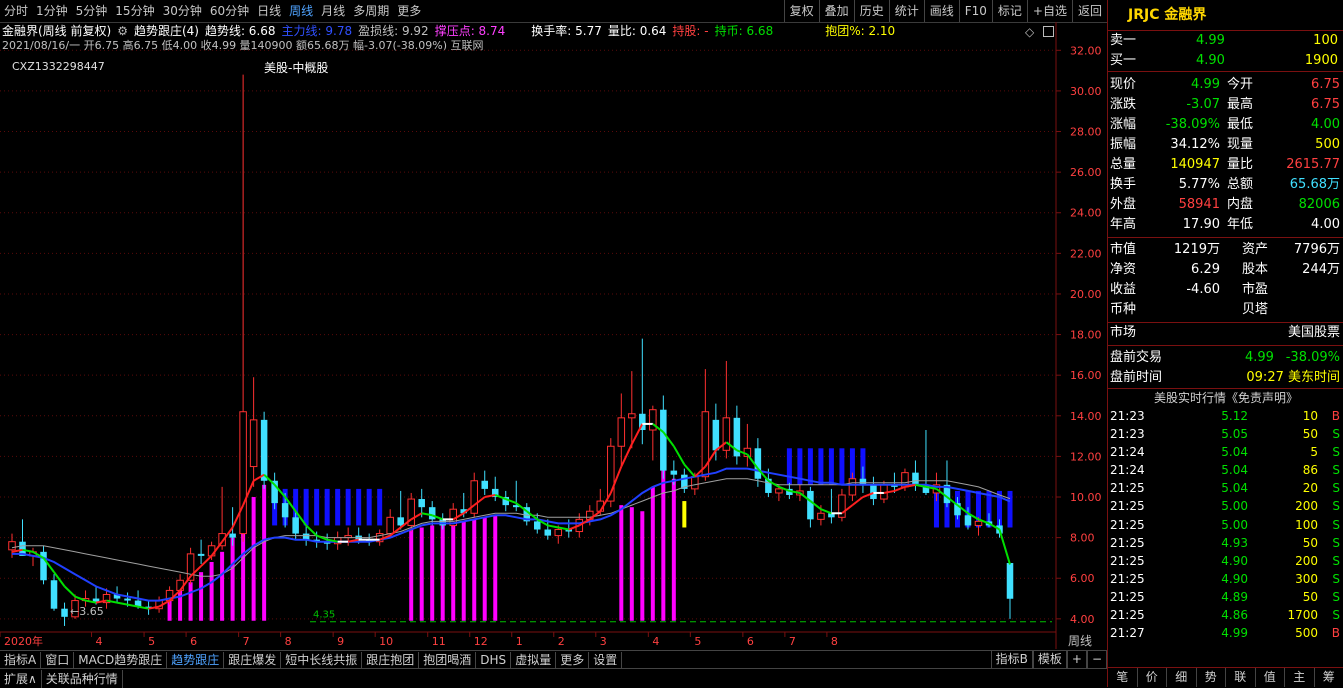 This screenshot has width=1343, height=688. Describe the element at coordinates (871, 11) in the screenshot. I see `toolbar-button: 历史` at that location.